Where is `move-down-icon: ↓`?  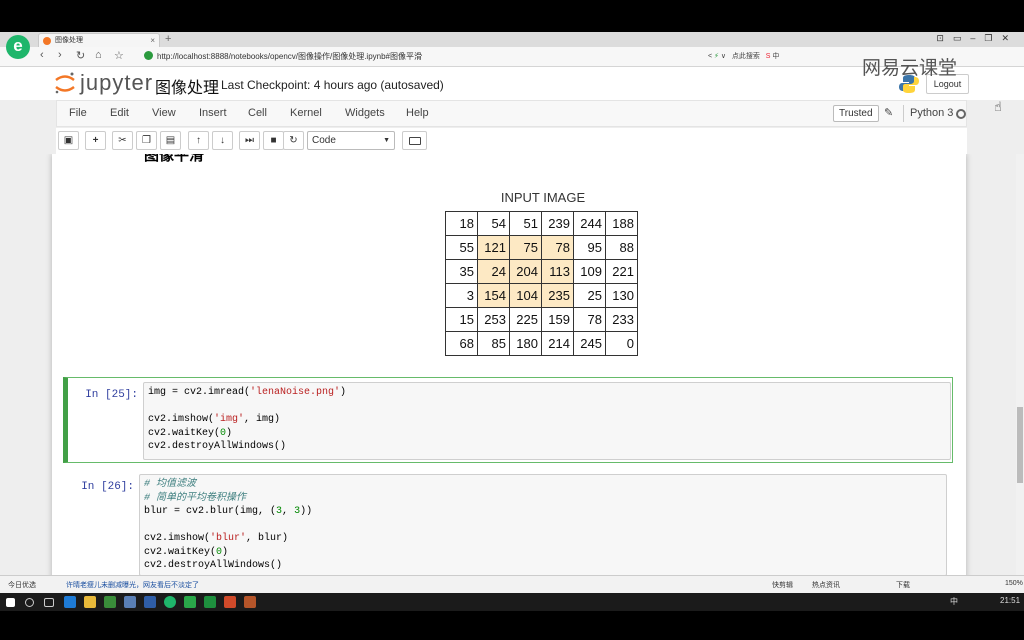
move-down-icon: ↓ is located at coordinates (222, 140).